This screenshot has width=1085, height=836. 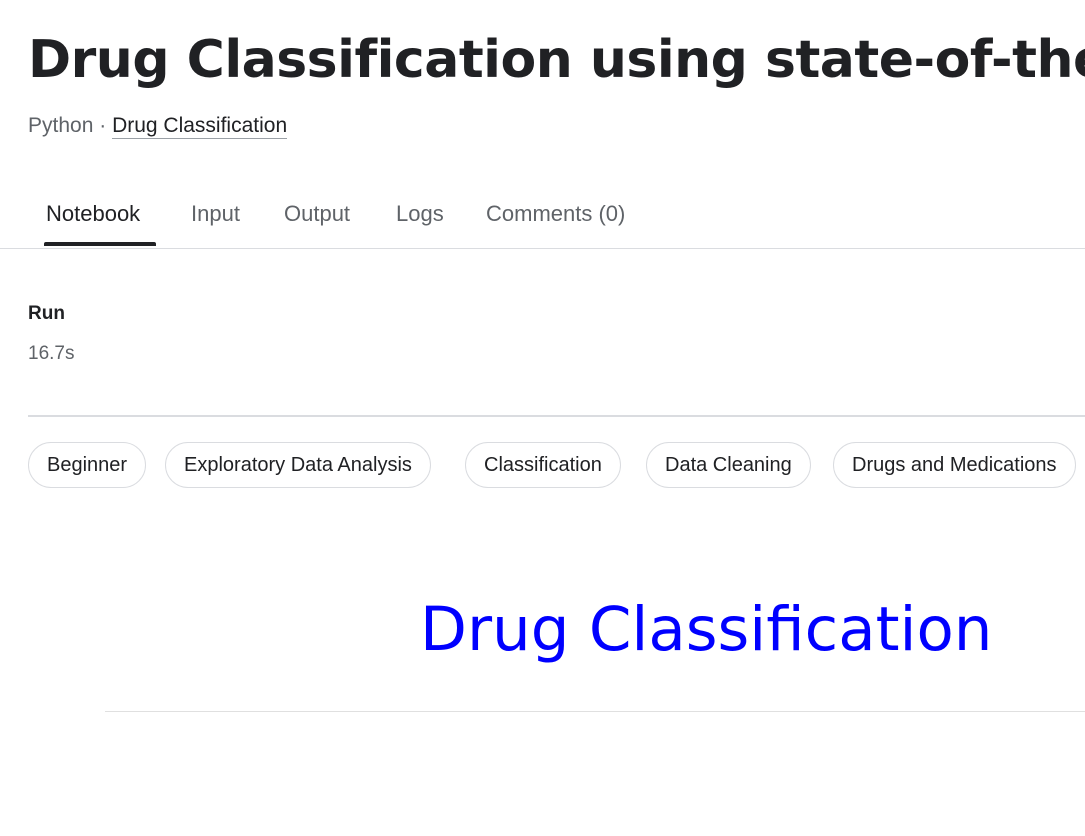 What do you see at coordinates (298, 465) in the screenshot?
I see `tag-exploratory-data-analysis: Exploratory Data Analysis` at bounding box center [298, 465].